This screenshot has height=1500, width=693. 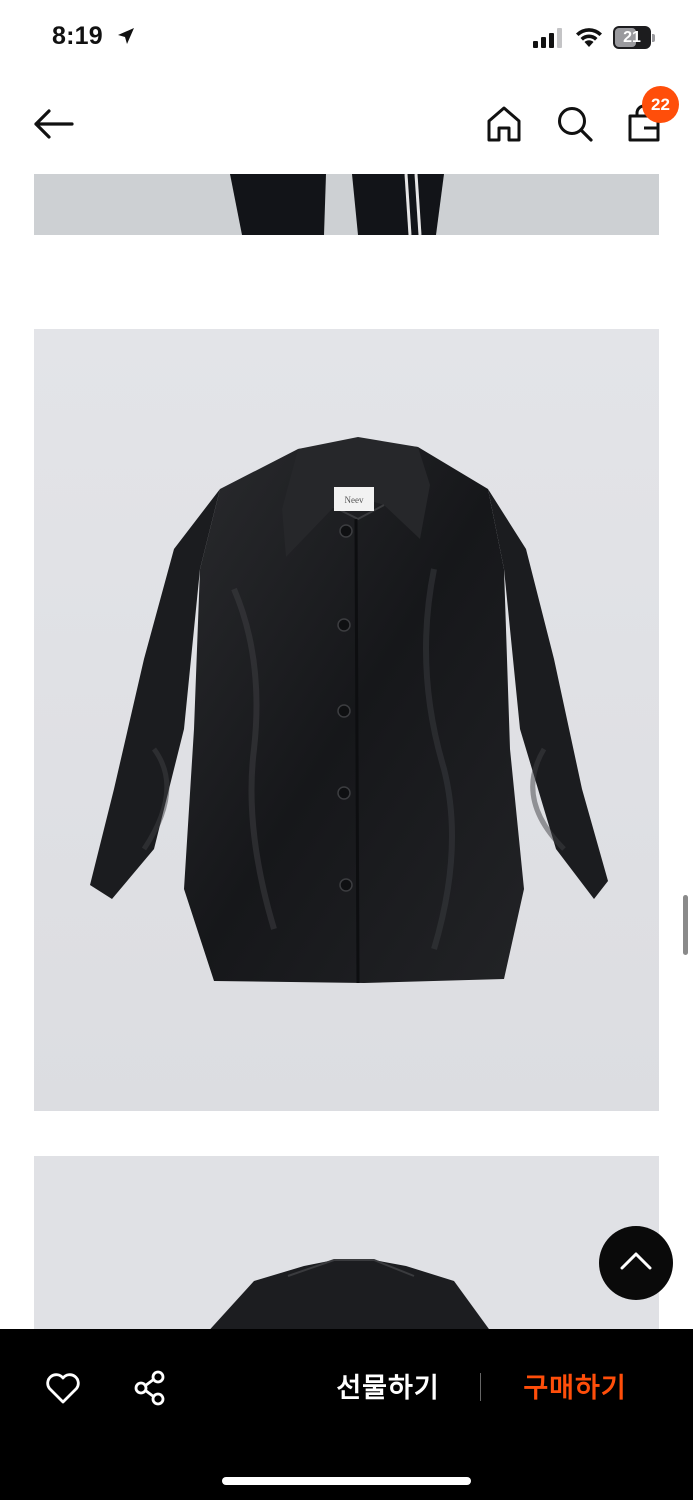 I want to click on battery-icon: 21, so click(x=634, y=37).